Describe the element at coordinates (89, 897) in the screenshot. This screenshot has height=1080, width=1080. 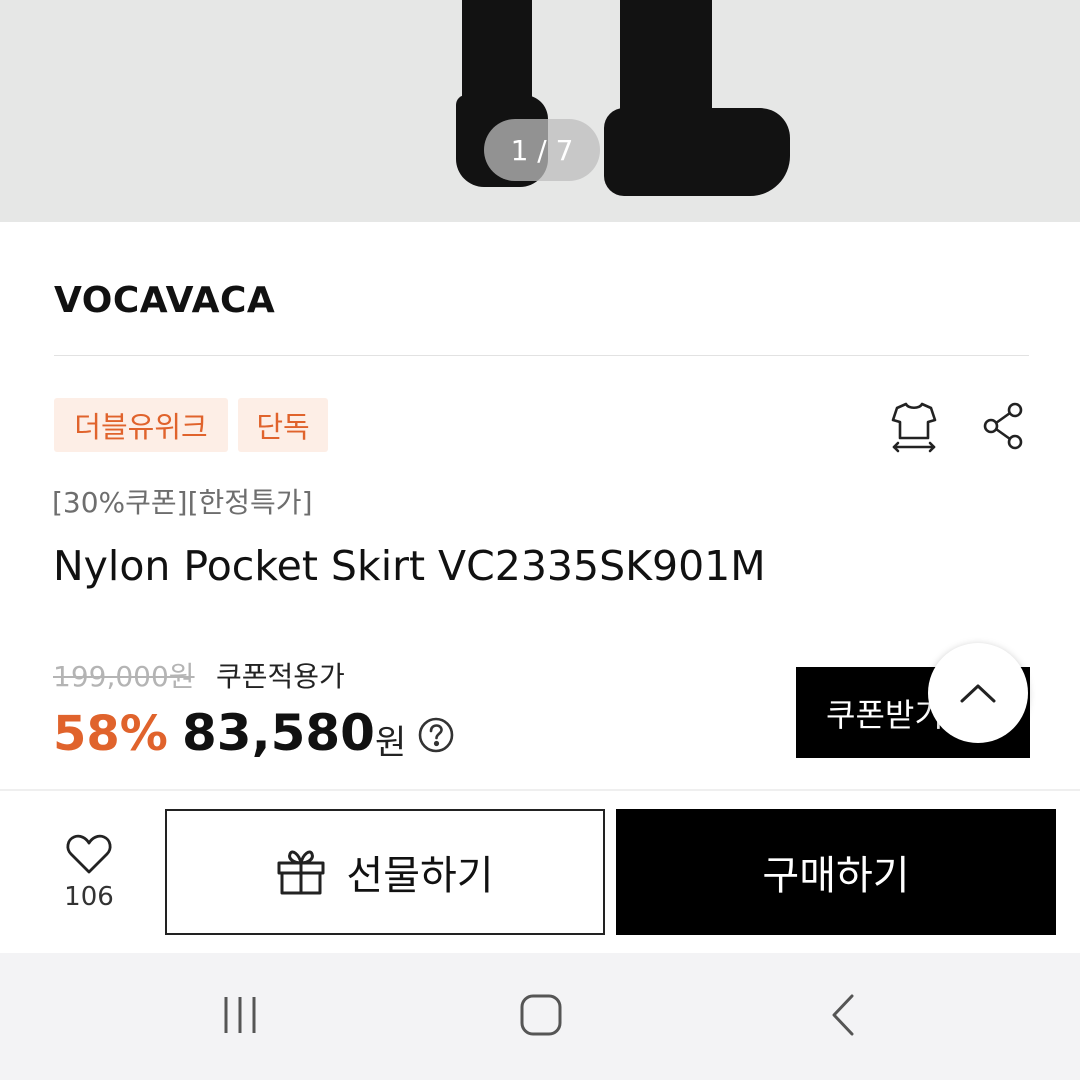
I see `like-count: 106` at that location.